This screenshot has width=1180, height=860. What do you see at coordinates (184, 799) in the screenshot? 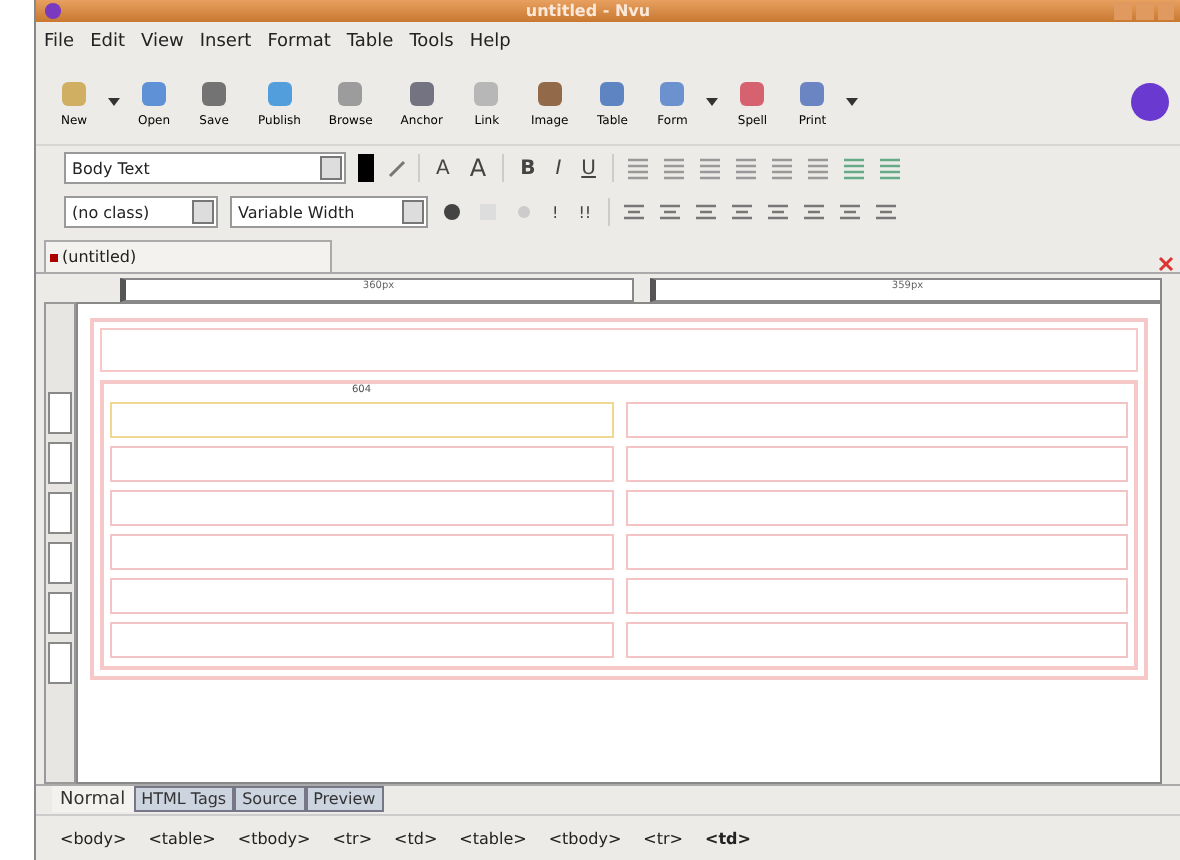
I see `mode-tab: HTML Tags` at bounding box center [184, 799].